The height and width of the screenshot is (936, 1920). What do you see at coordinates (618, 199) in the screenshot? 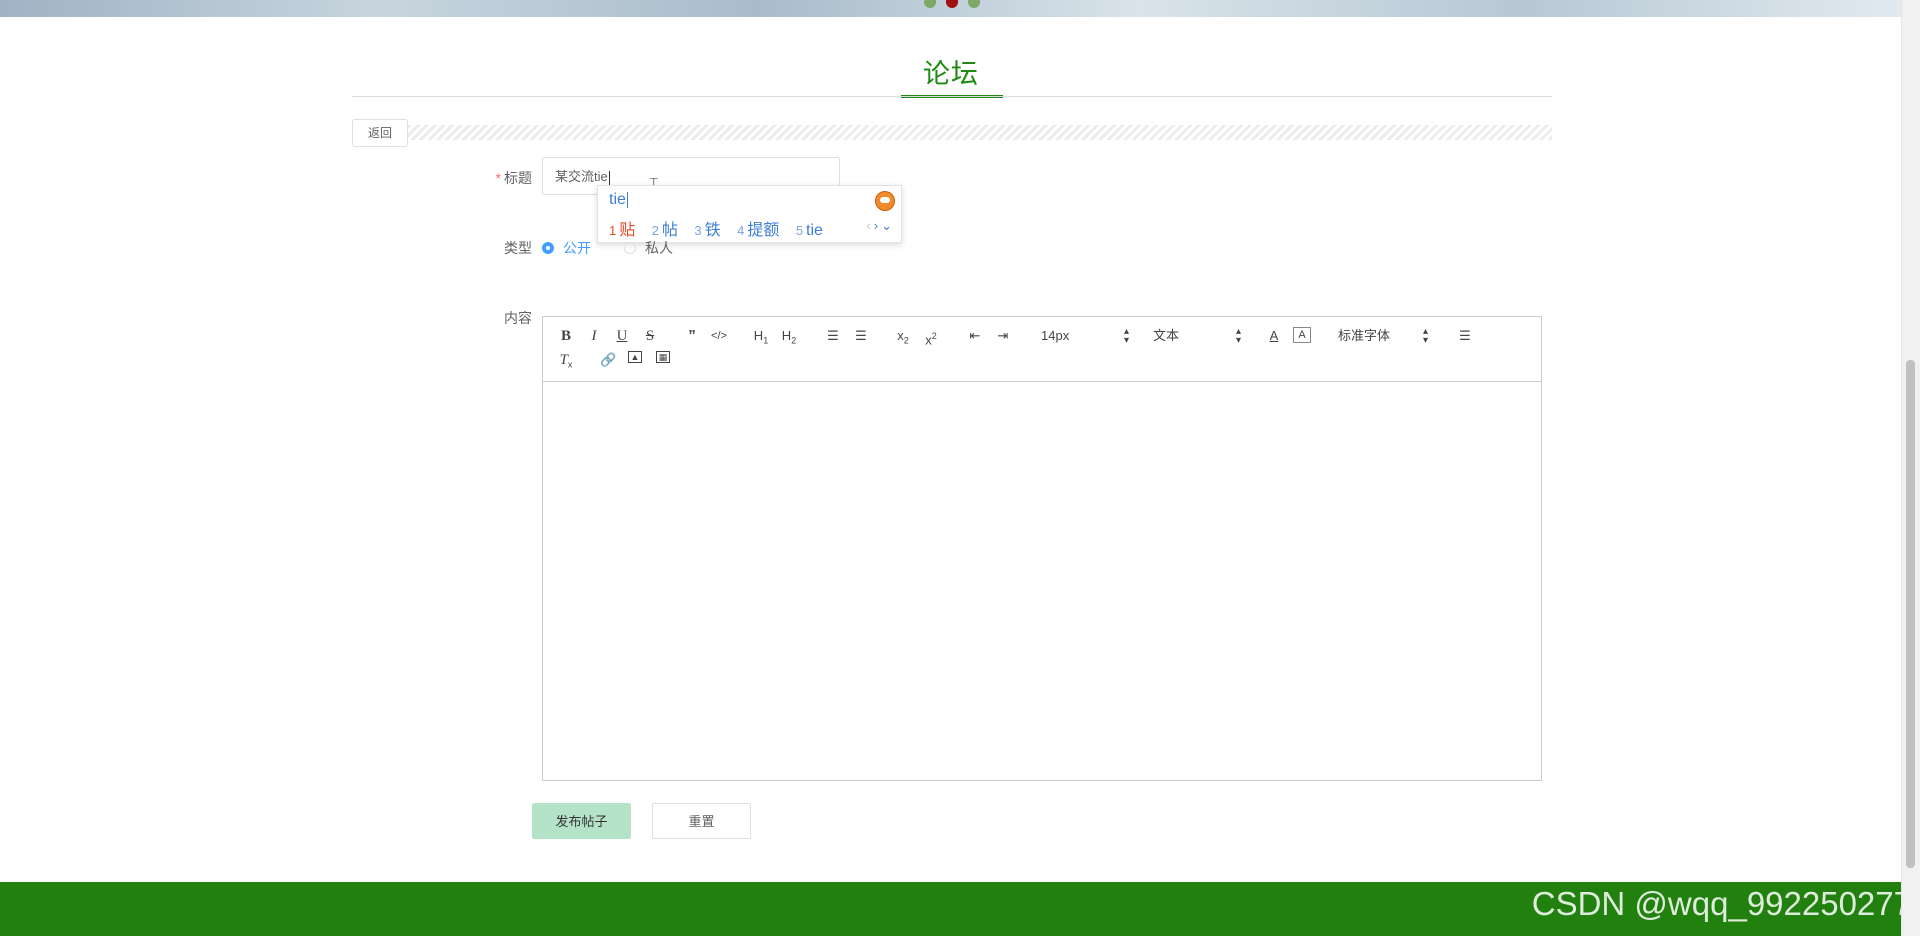
I see `ime-composition: tie` at bounding box center [618, 199].